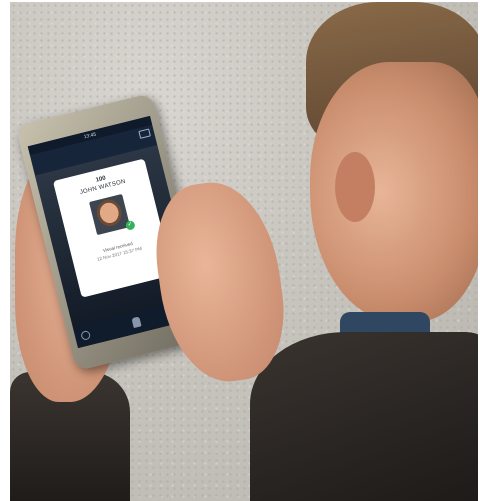  Describe the element at coordinates (136, 322) in the screenshot. I see `person-icon` at that location.